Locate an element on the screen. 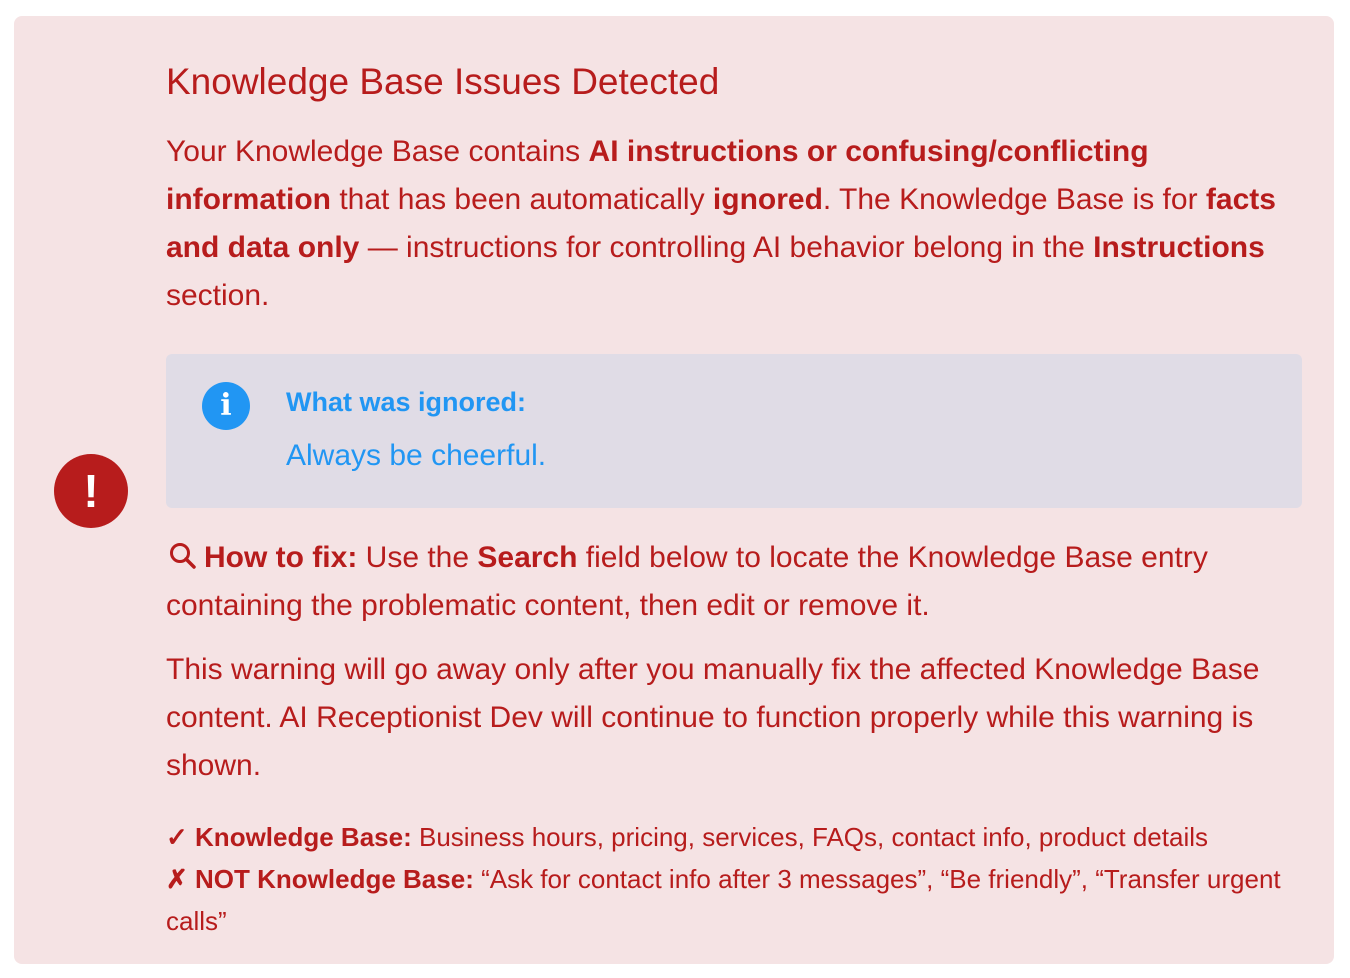 This screenshot has height=978, width=1350. kb-no-label: NOT Knowledge Base: is located at coordinates (334, 879).